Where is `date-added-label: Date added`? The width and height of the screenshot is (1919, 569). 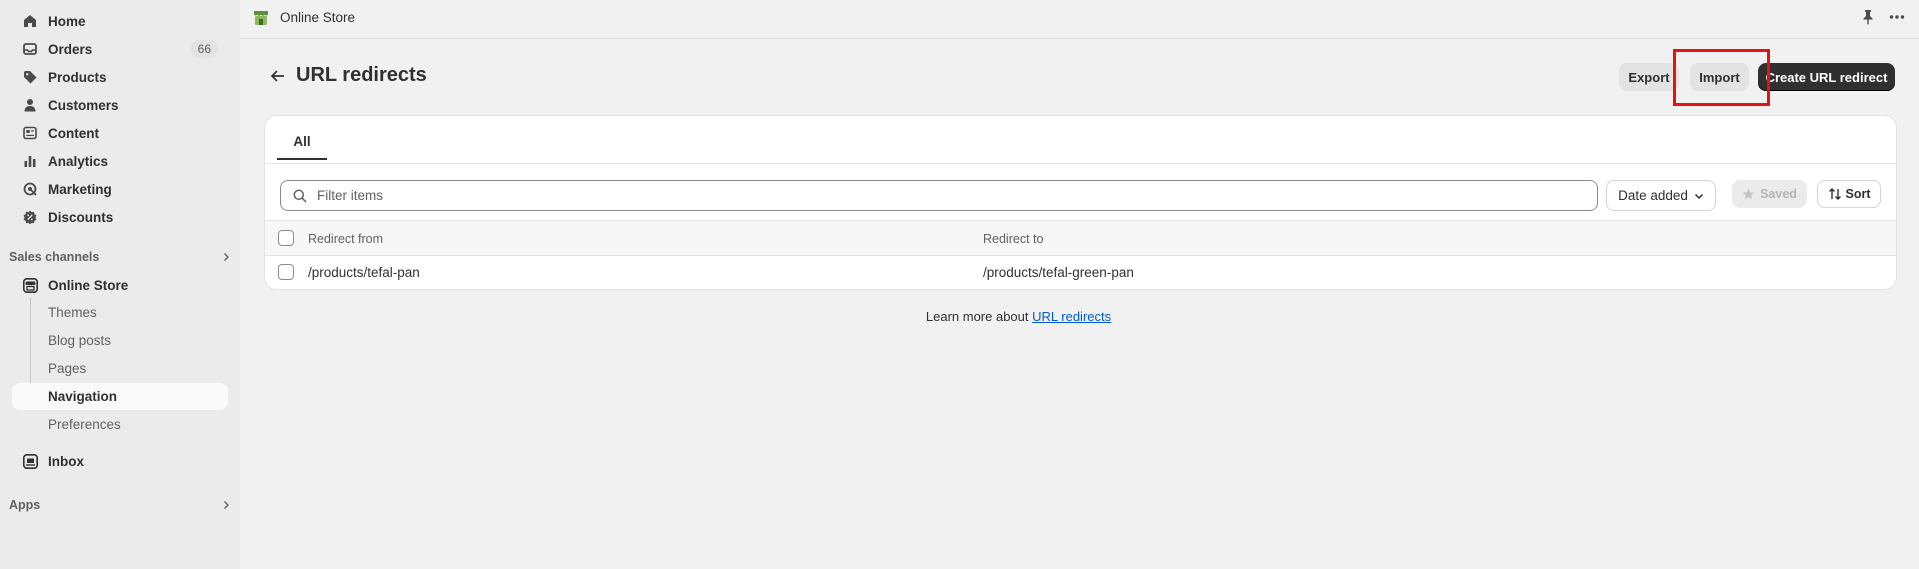 date-added-label: Date added is located at coordinates (1653, 195).